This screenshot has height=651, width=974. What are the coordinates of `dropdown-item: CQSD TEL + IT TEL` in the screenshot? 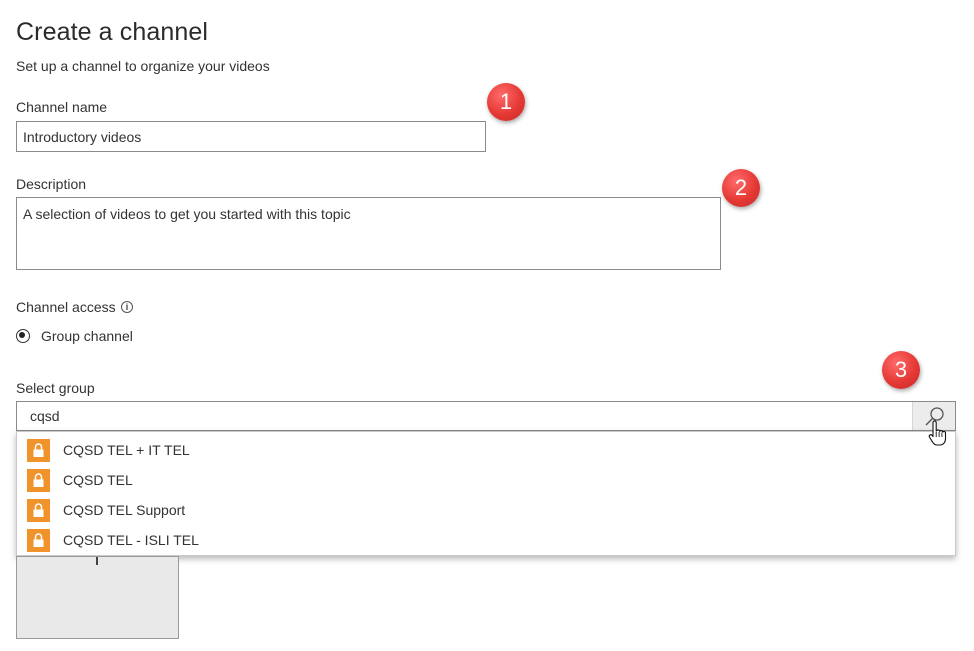 It's located at (486, 451).